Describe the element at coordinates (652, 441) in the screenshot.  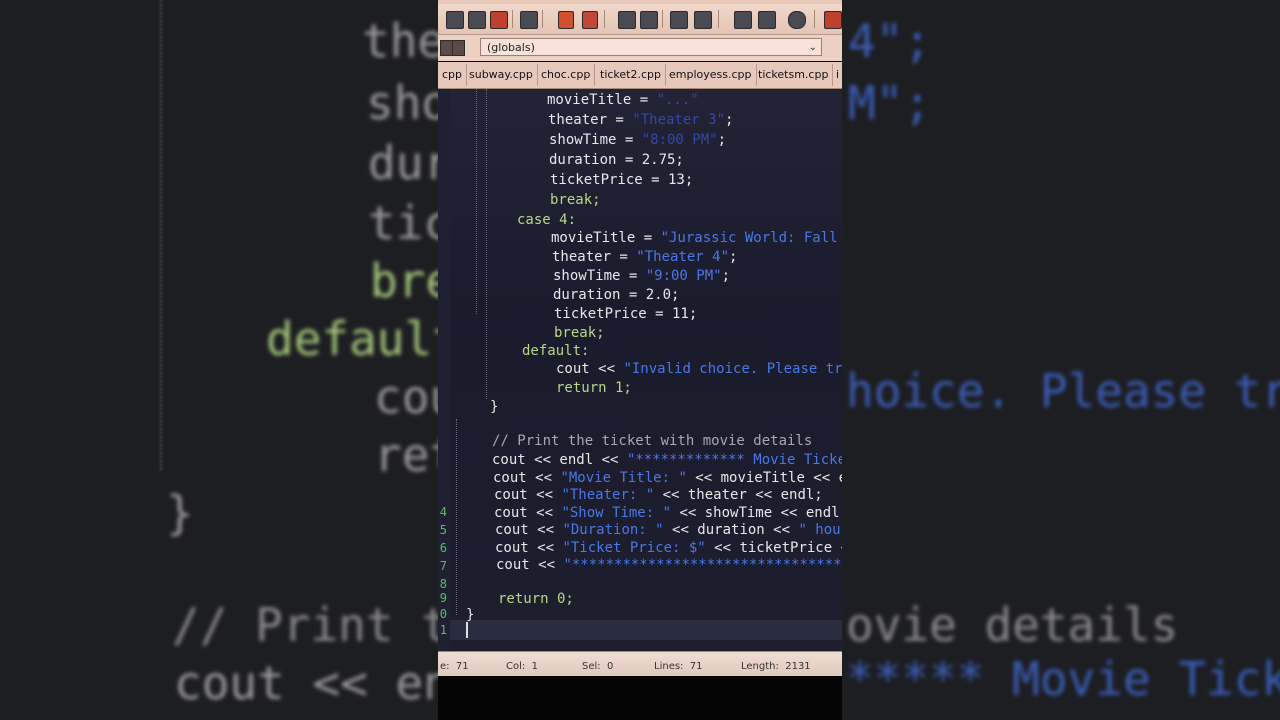
I see `code-comment: // Print the ticket with movie details` at that location.